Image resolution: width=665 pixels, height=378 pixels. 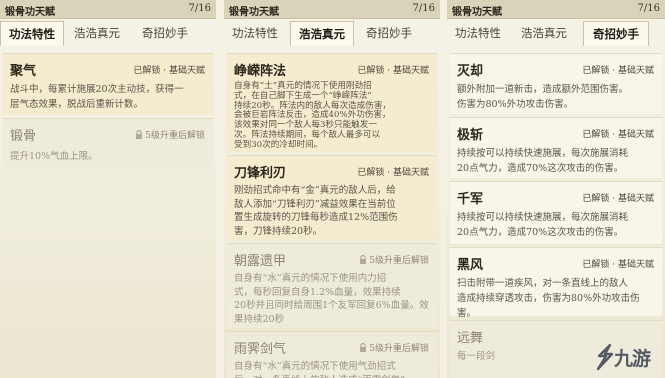 I want to click on talent-name: 朝露遗甲, so click(x=260, y=261).